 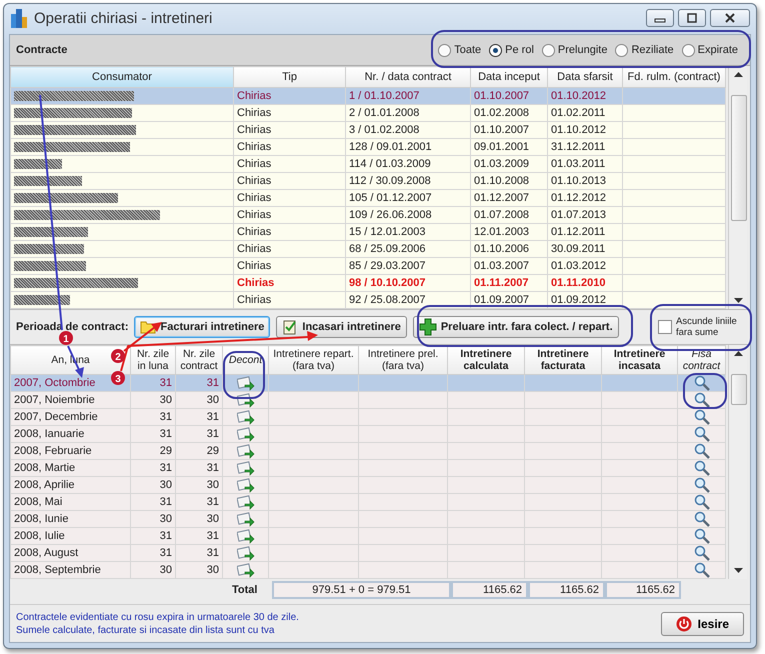 I want to click on table-cell: 01.09.2012, so click(x=585, y=300).